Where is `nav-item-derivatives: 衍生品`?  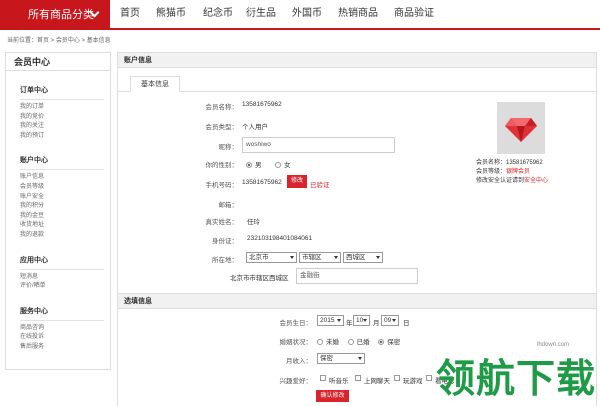 nav-item-derivatives: 衍生品 is located at coordinates (261, 14).